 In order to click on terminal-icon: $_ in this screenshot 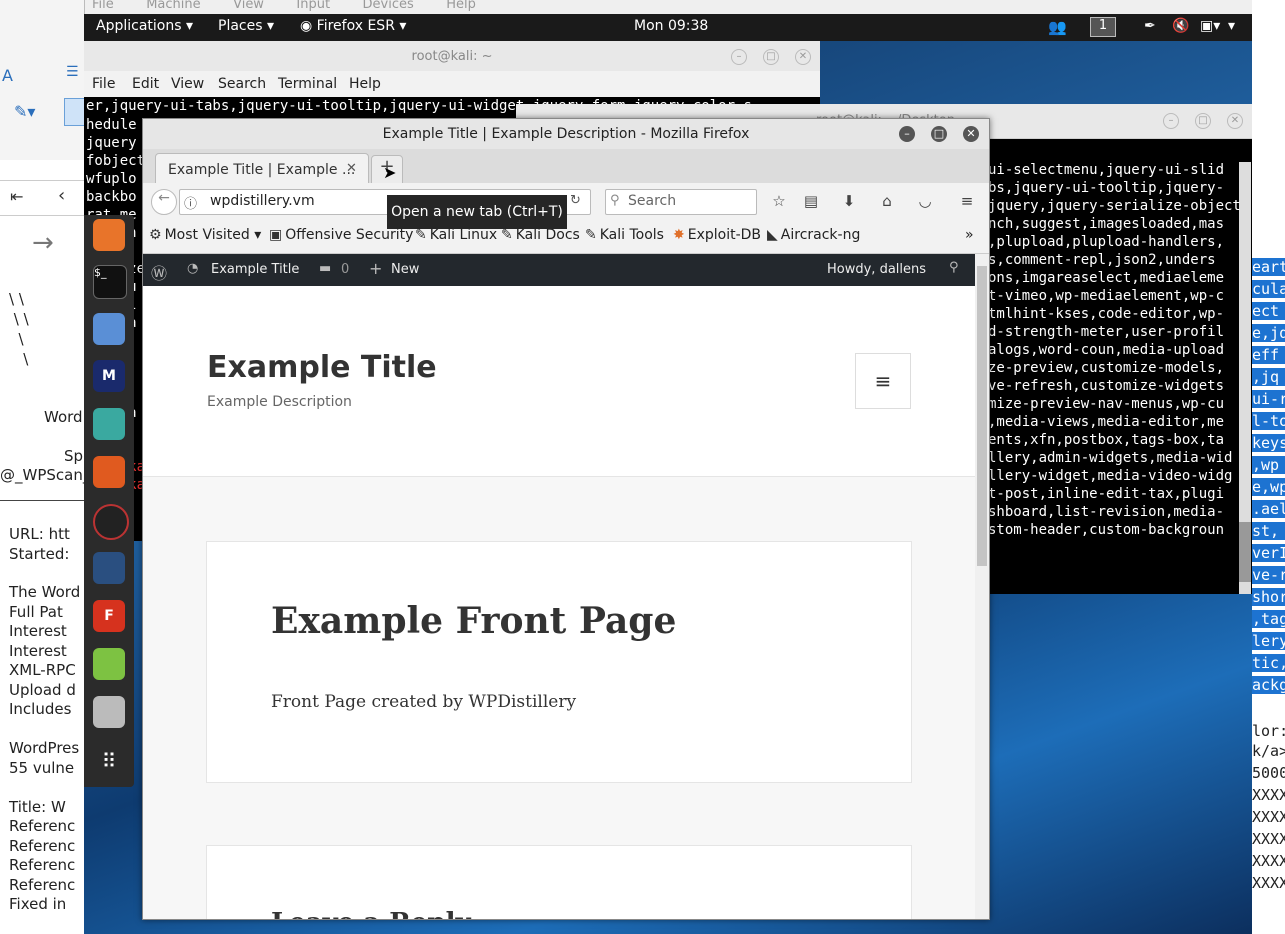, I will do `click(110, 282)`.